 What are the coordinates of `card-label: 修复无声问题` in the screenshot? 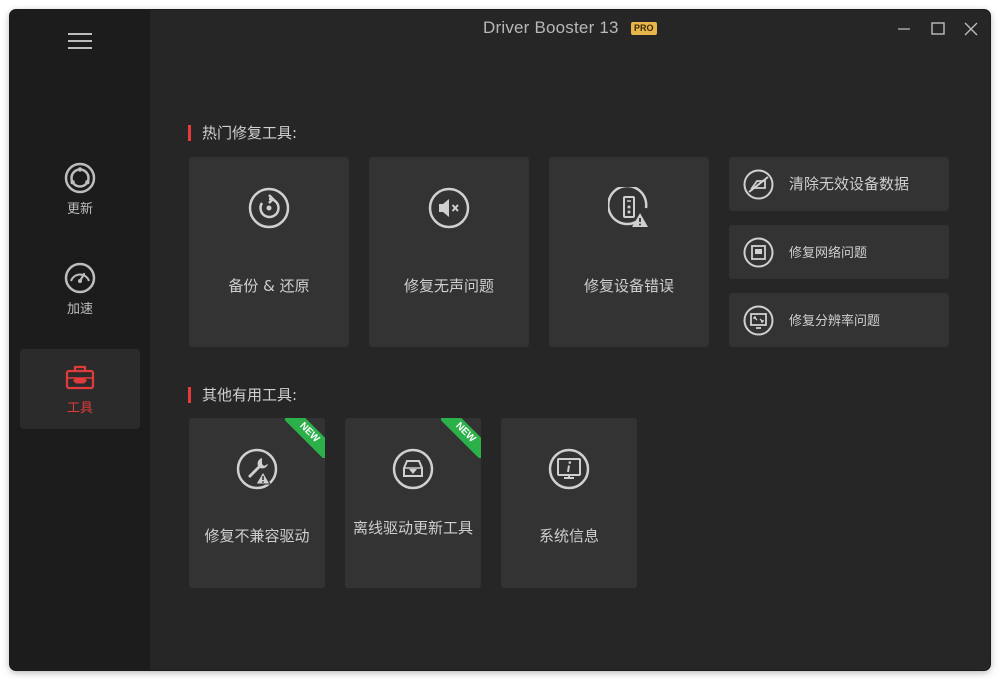 It's located at (448, 286).